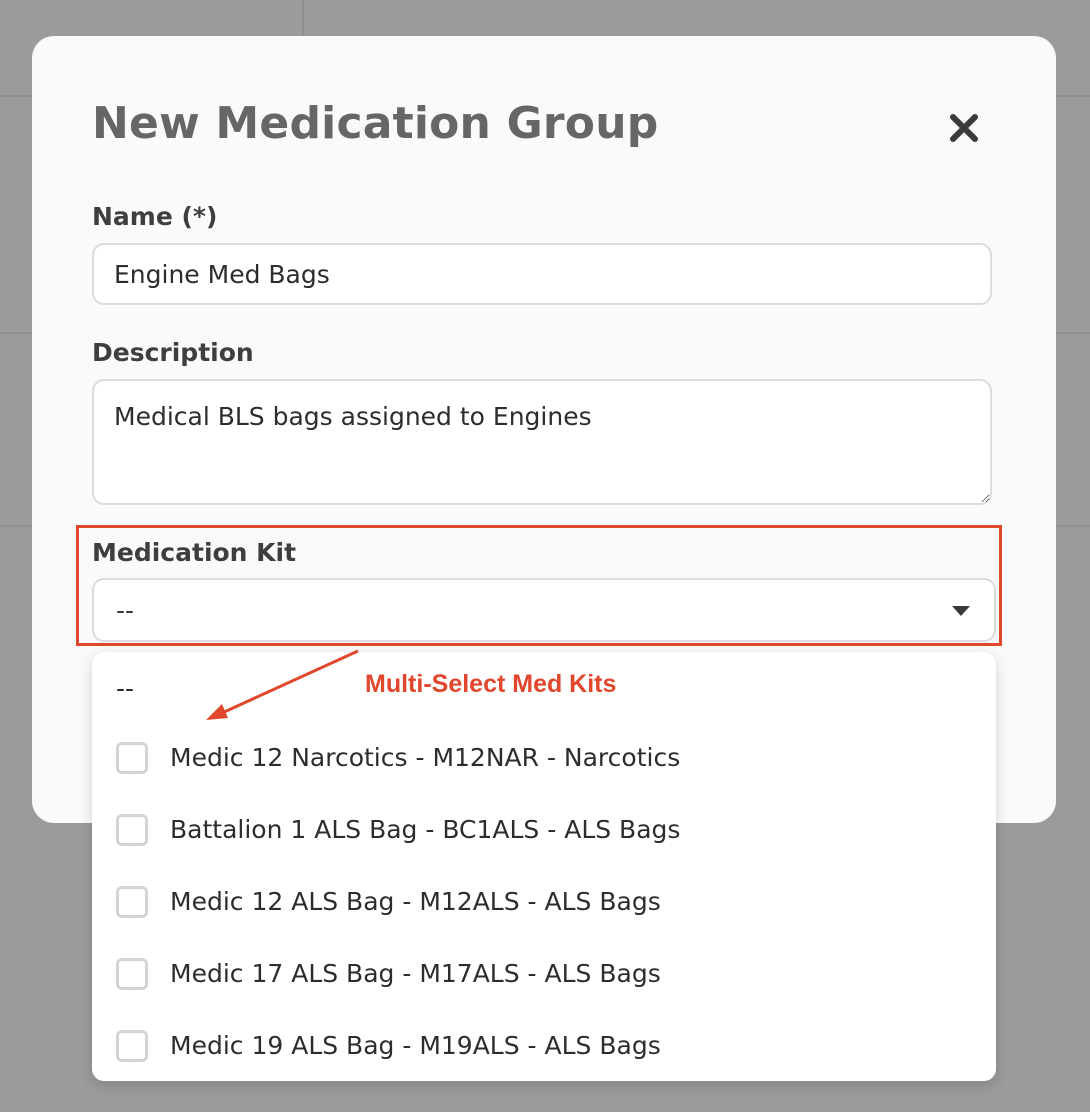  What do you see at coordinates (425, 829) in the screenshot?
I see `option-label: Battalion 1 ALS Bag - BC1ALS - ALS Bags` at bounding box center [425, 829].